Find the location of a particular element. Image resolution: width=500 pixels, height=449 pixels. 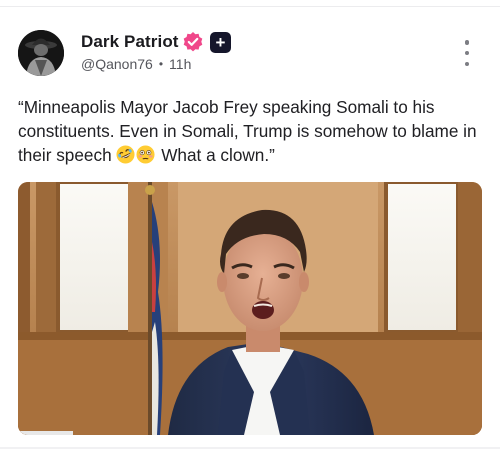

author-name: Dark Patriot is located at coordinates (130, 42).